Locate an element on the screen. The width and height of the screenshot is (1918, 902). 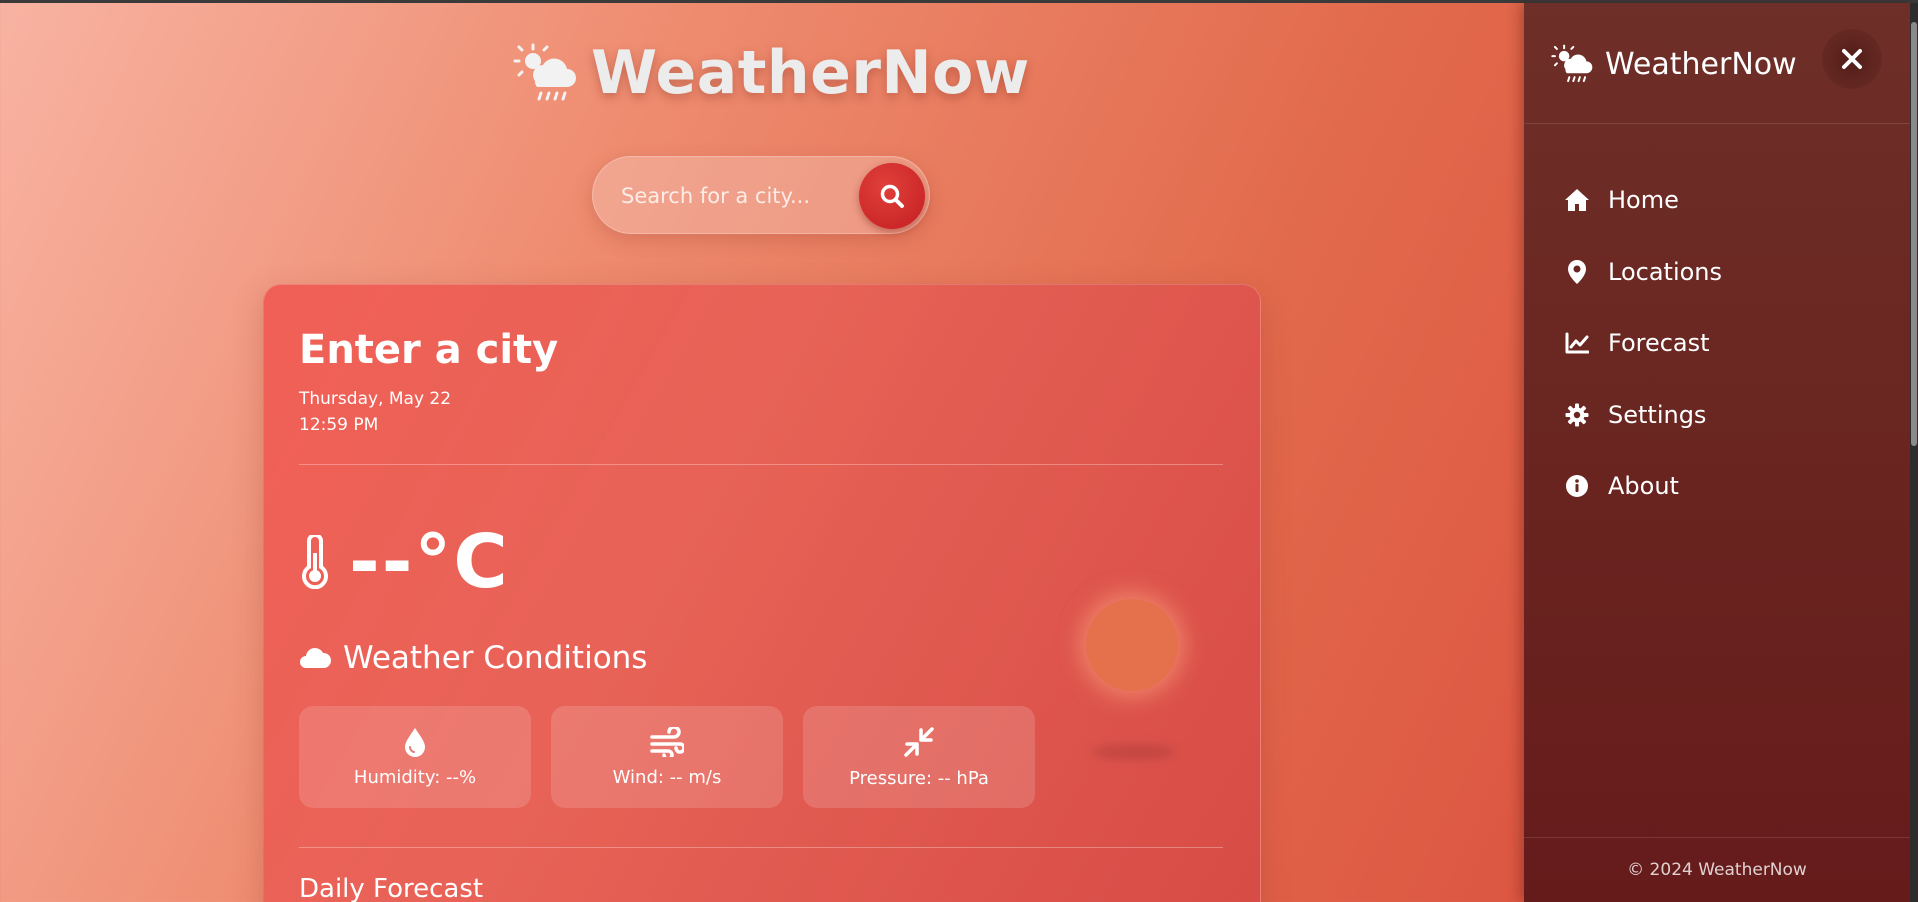
humidity-label: Humidity: --% is located at coordinates (415, 777).